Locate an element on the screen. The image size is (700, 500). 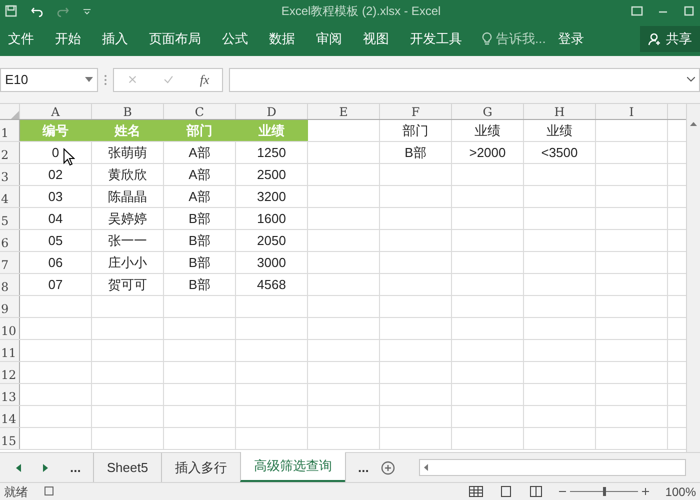
ribbon-tab: 页面布局 is located at coordinates (175, 39).